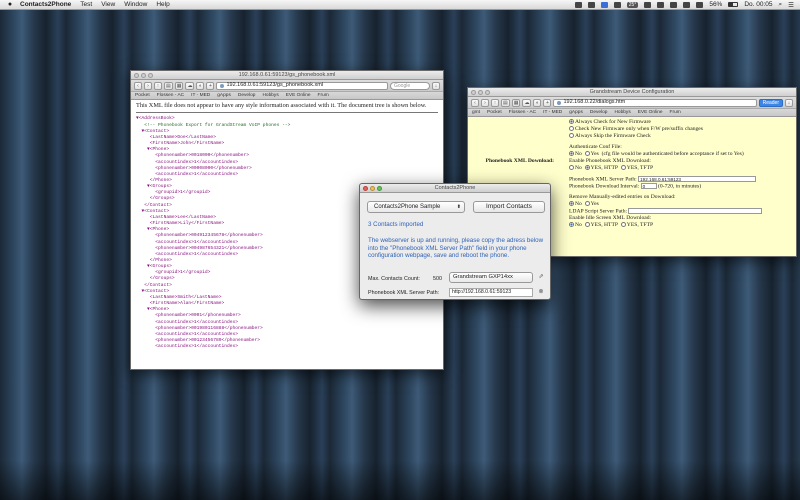  Describe the element at coordinates (571, 167) in the screenshot. I see `download-no-radio` at that location.